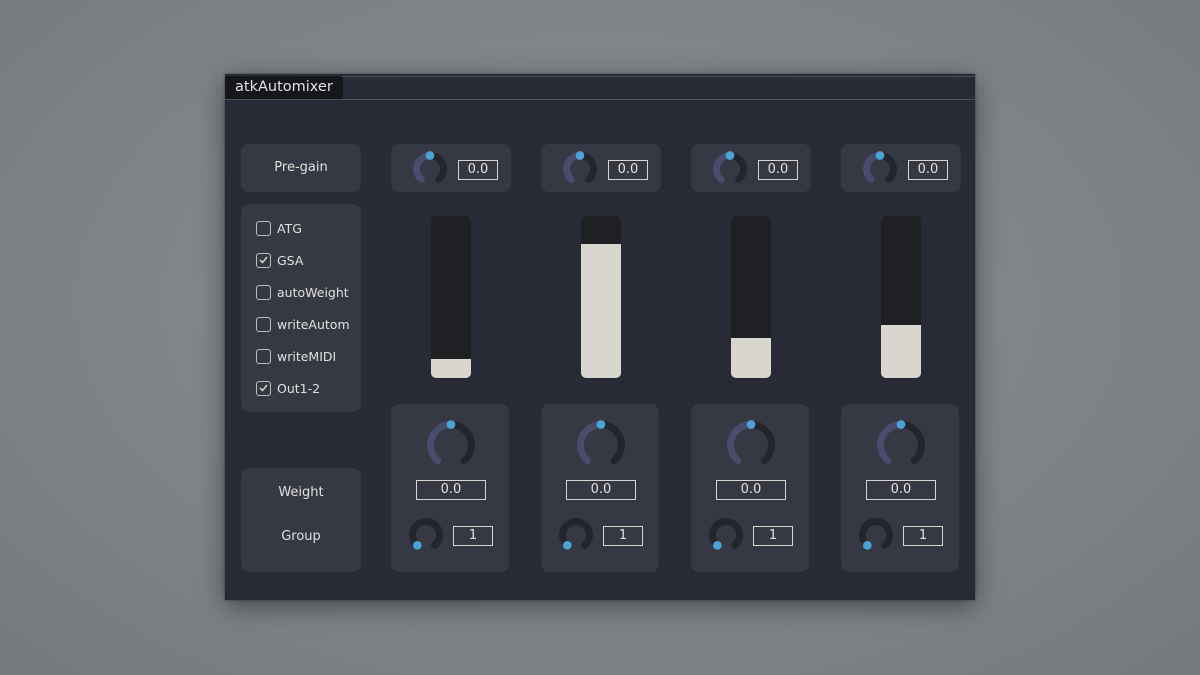 This screenshot has height=675, width=1200. What do you see at coordinates (726, 535) in the screenshot?
I see `group-knob-ch3` at bounding box center [726, 535].